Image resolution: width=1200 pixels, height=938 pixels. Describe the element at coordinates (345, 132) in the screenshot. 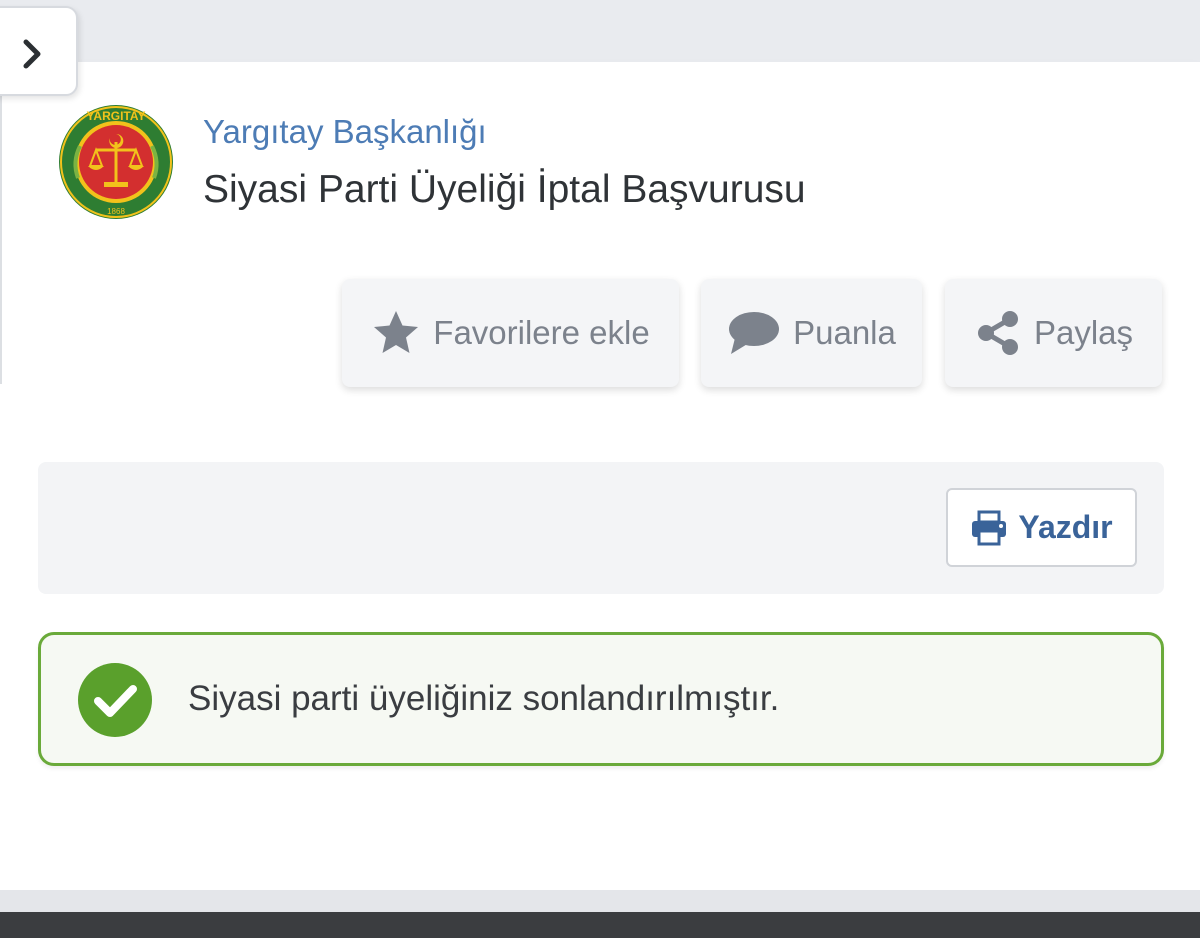

I see `agency-name: Yargıtay Başkanlığı` at that location.